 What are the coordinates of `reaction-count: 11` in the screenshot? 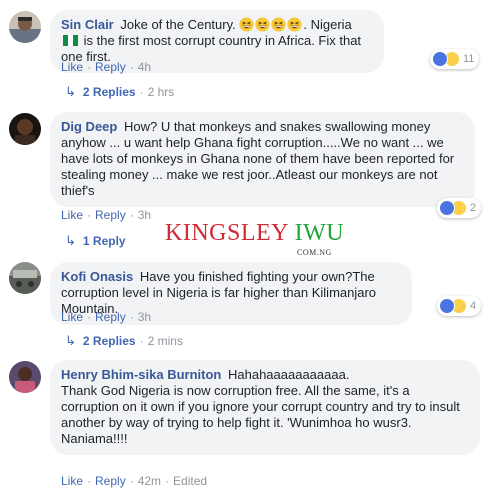 It's located at (469, 59).